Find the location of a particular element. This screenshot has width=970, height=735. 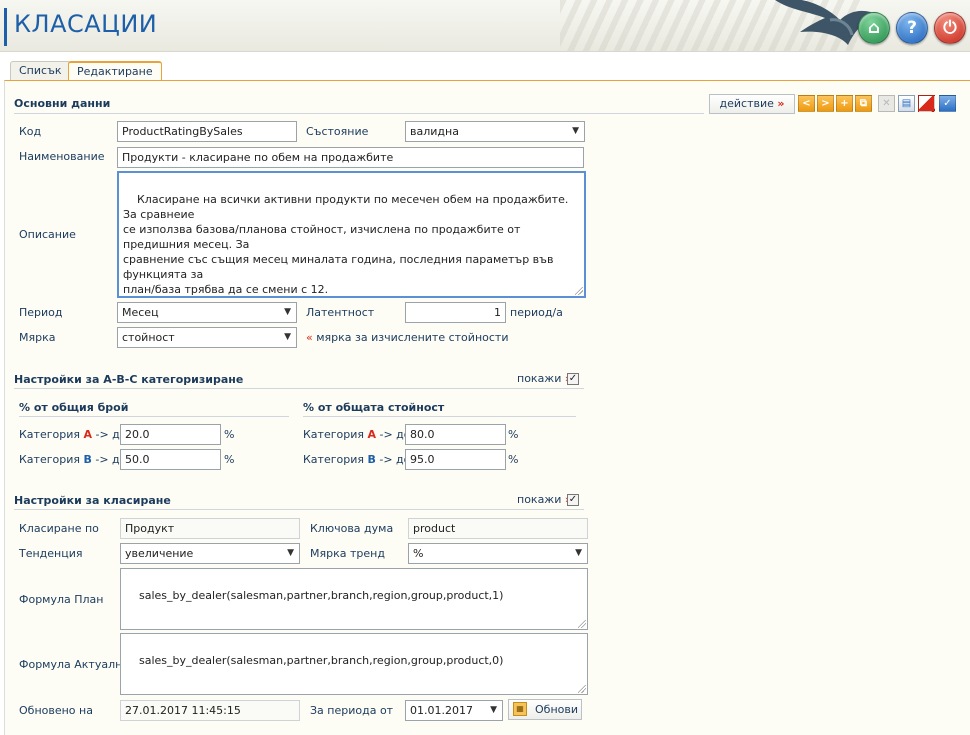

latency-field: 1 is located at coordinates (455, 312).